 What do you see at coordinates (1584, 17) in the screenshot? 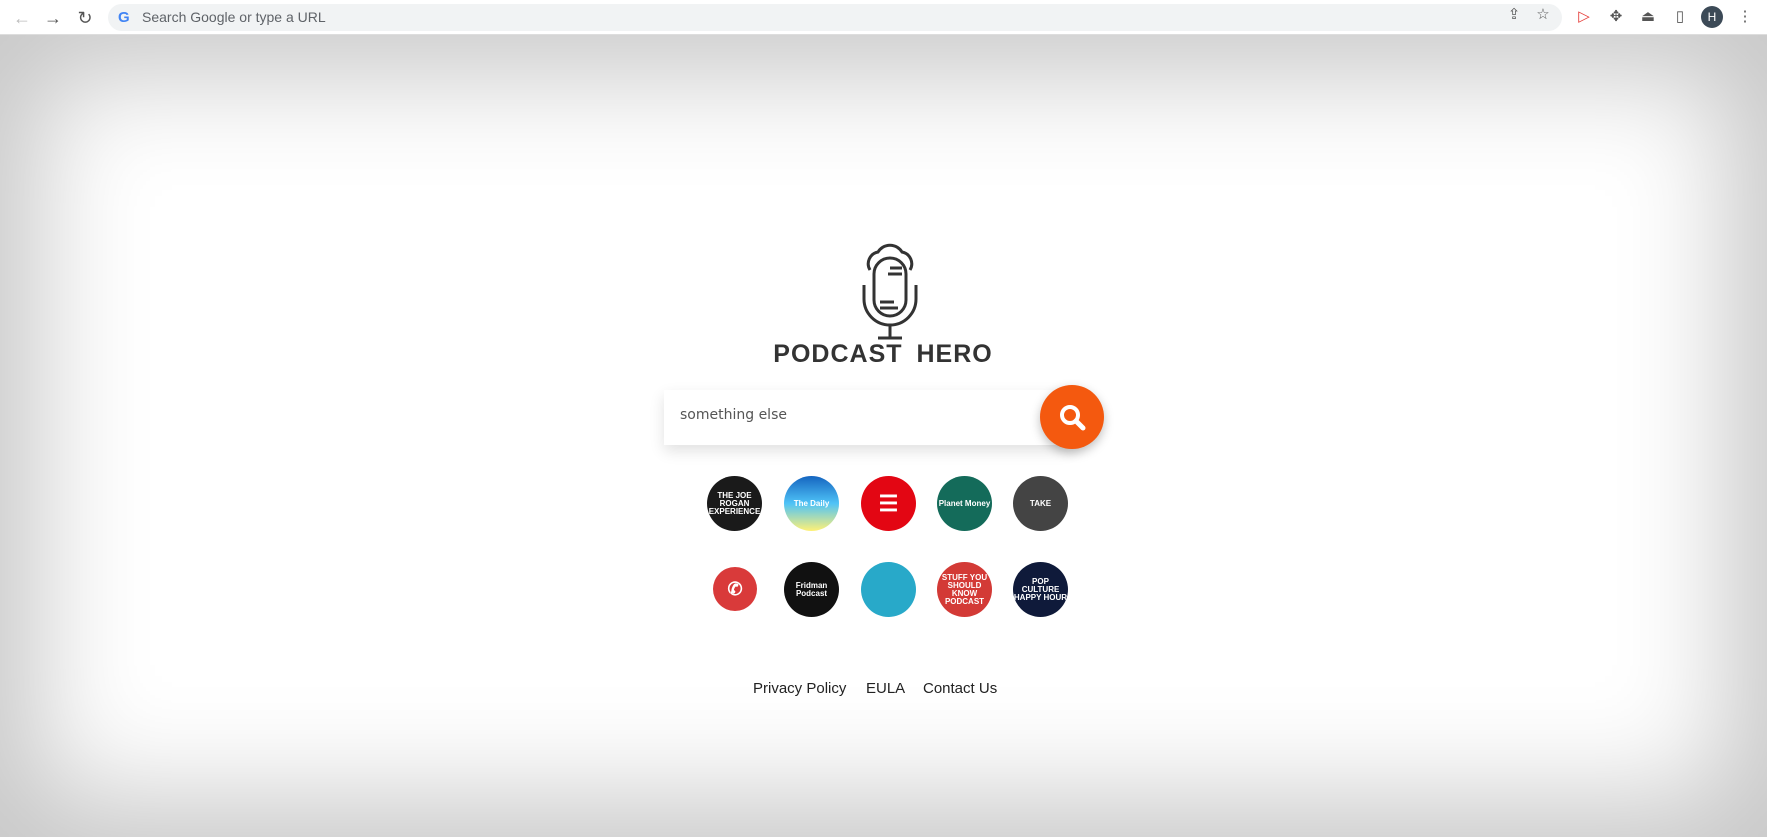
I see `extension-play-icon: ▷` at bounding box center [1584, 17].